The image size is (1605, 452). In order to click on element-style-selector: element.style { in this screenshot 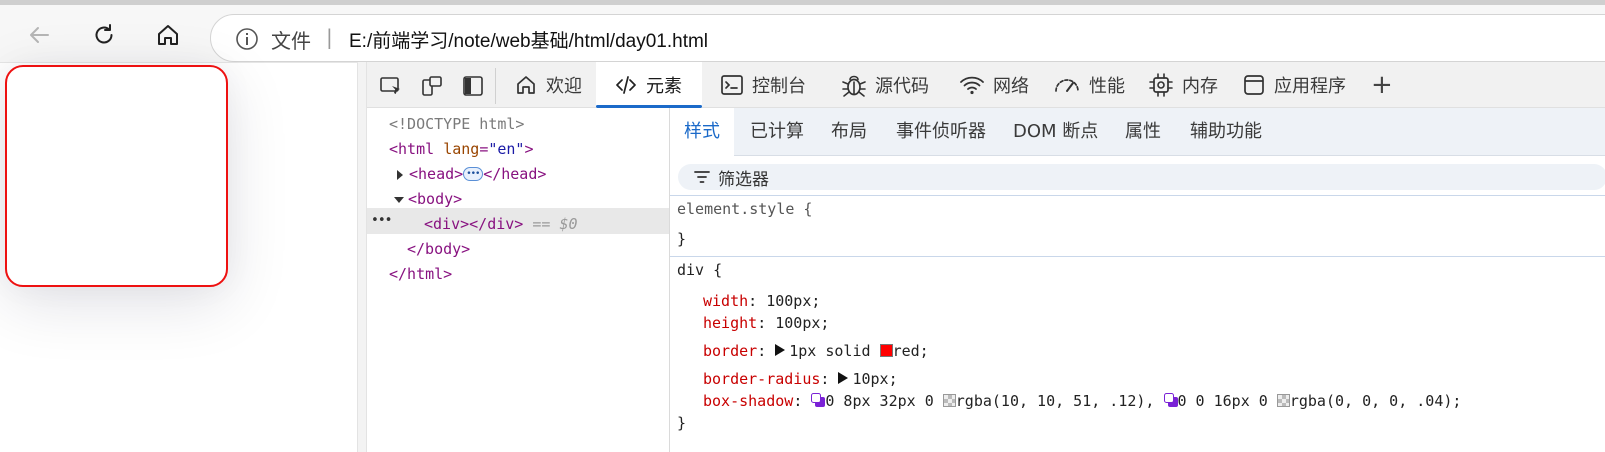, I will do `click(744, 209)`.